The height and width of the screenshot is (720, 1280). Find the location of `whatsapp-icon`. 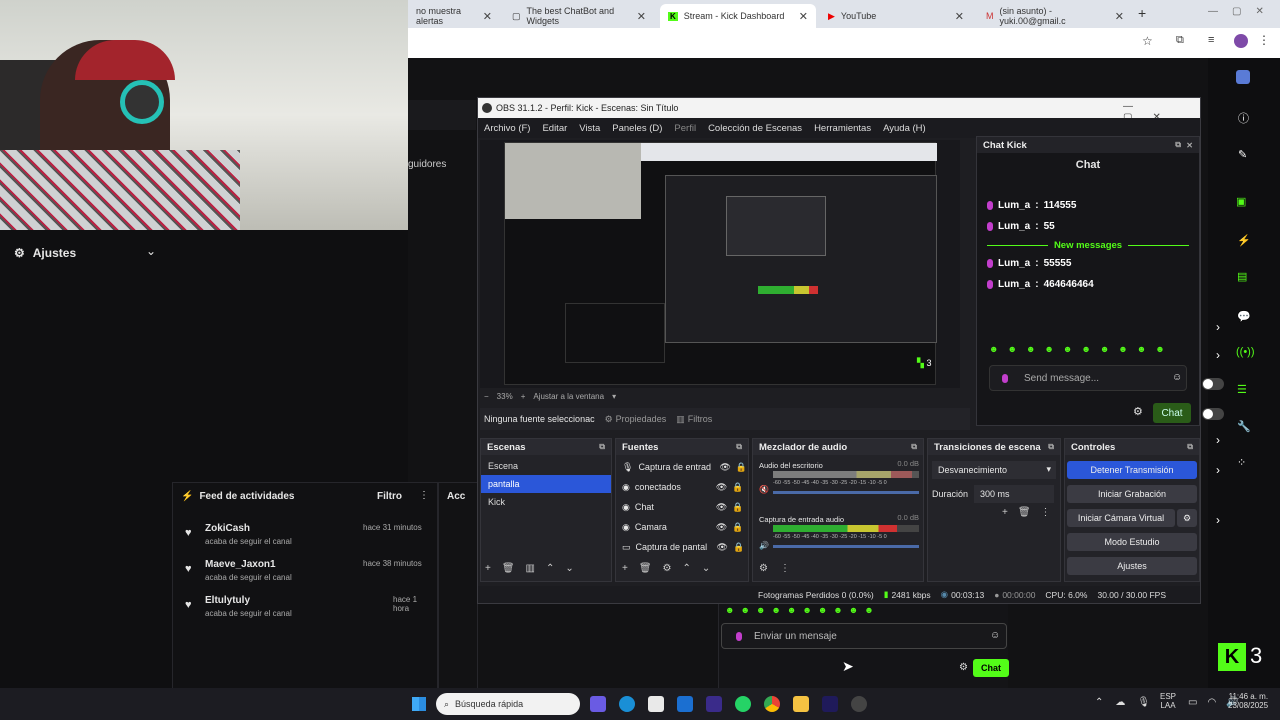

whatsapp-icon is located at coordinates (743, 704).